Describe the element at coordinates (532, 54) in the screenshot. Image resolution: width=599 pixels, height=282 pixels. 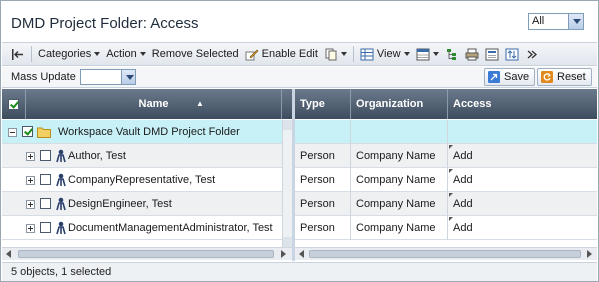
I see `more-tools-button` at that location.